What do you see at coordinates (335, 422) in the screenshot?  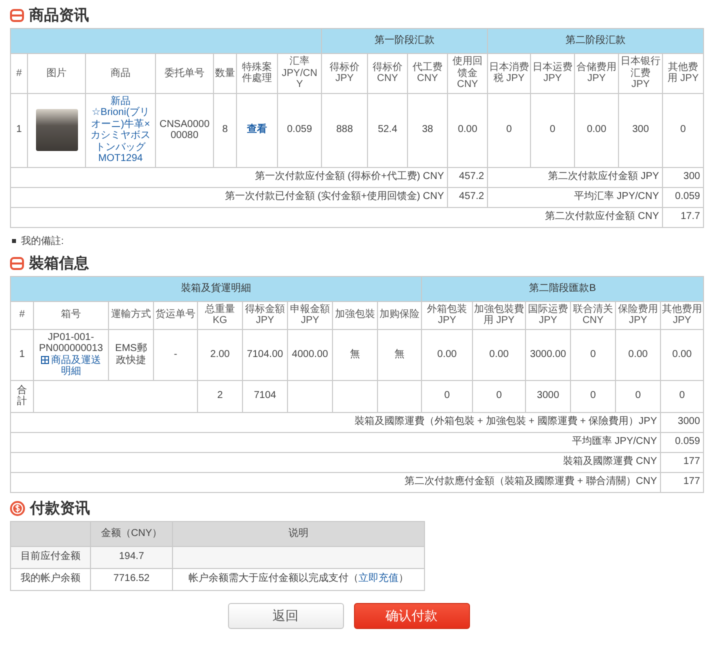 I see `summary-label: 裝箱及國際運費（外箱包裝 + 加強包裝 + 國際運費 + 保險費用）JPY` at bounding box center [335, 422].